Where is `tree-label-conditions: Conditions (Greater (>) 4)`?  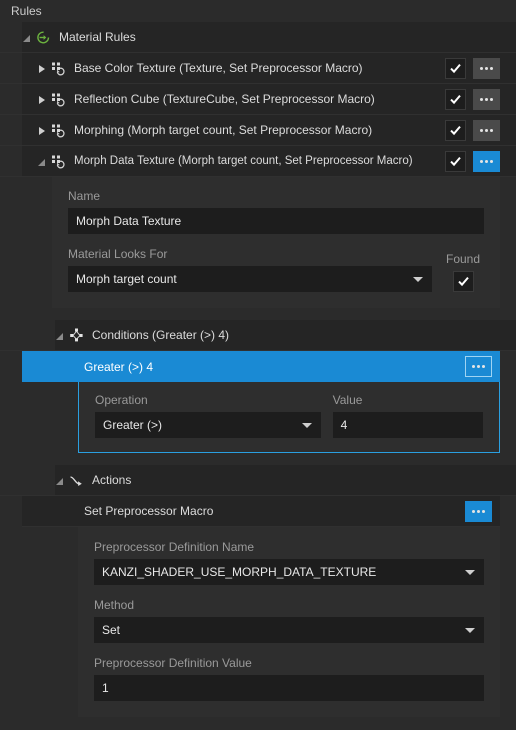 tree-label-conditions: Conditions (Greater (>) 4) is located at coordinates (161, 335).